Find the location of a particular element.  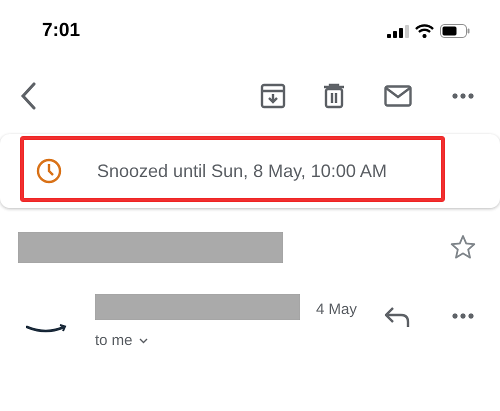

mail-icon is located at coordinates (398, 96).